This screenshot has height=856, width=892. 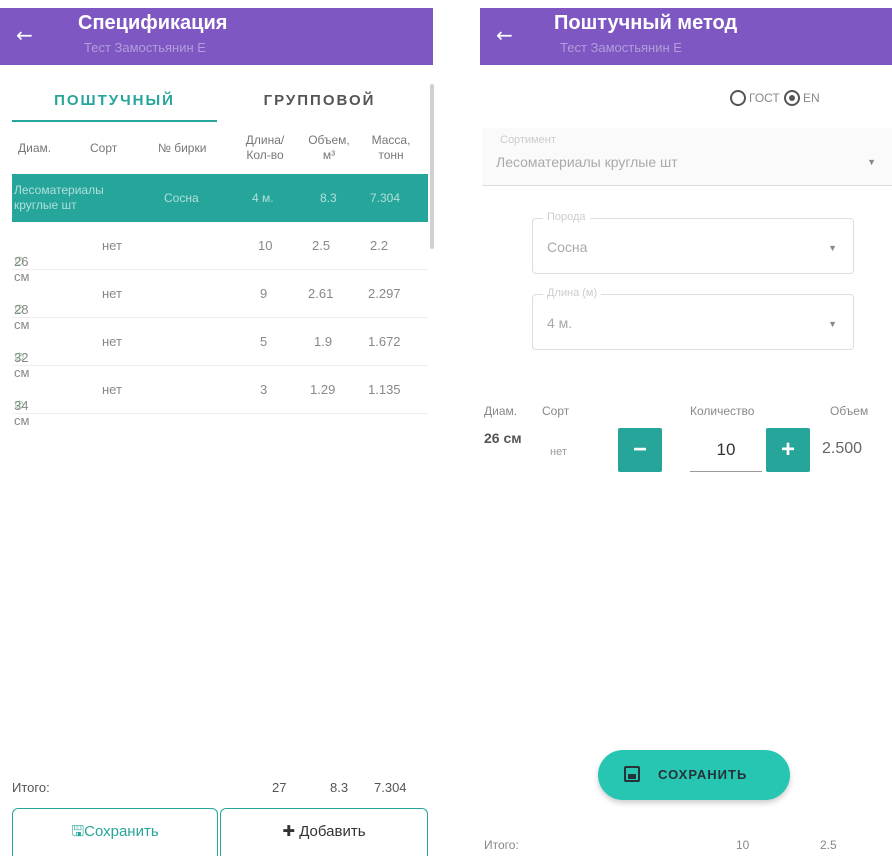 What do you see at coordinates (78, 831) in the screenshot?
I see `floppy-disk-icon: 🖫` at bounding box center [78, 831].